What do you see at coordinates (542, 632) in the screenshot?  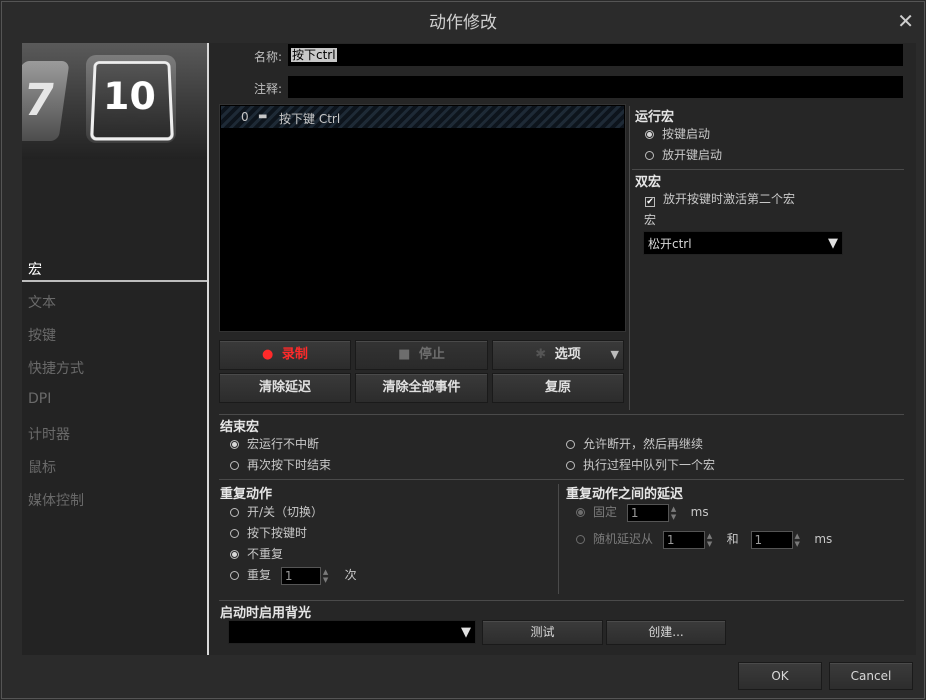 I see `test-button: 测试` at bounding box center [542, 632].